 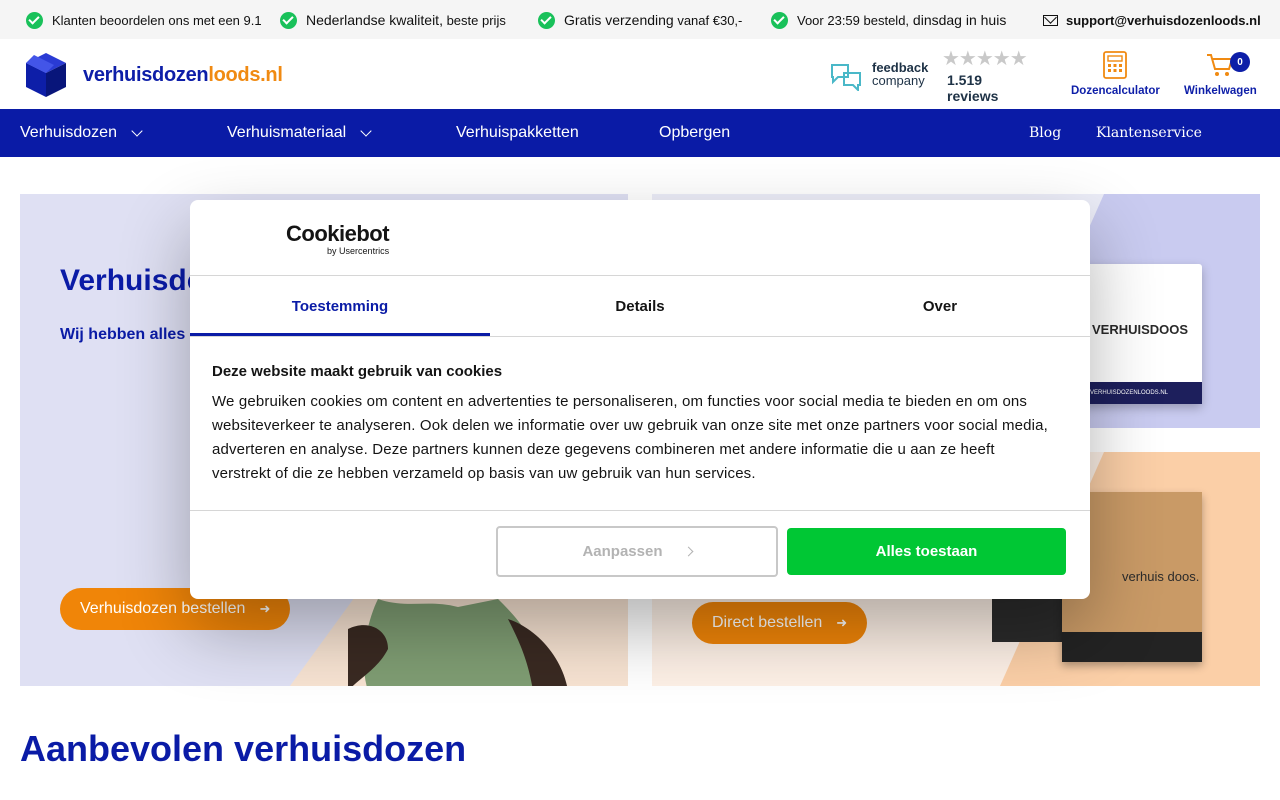 What do you see at coordinates (1220, 74) in the screenshot?
I see `cart-link: 0 Winkelwagen` at bounding box center [1220, 74].